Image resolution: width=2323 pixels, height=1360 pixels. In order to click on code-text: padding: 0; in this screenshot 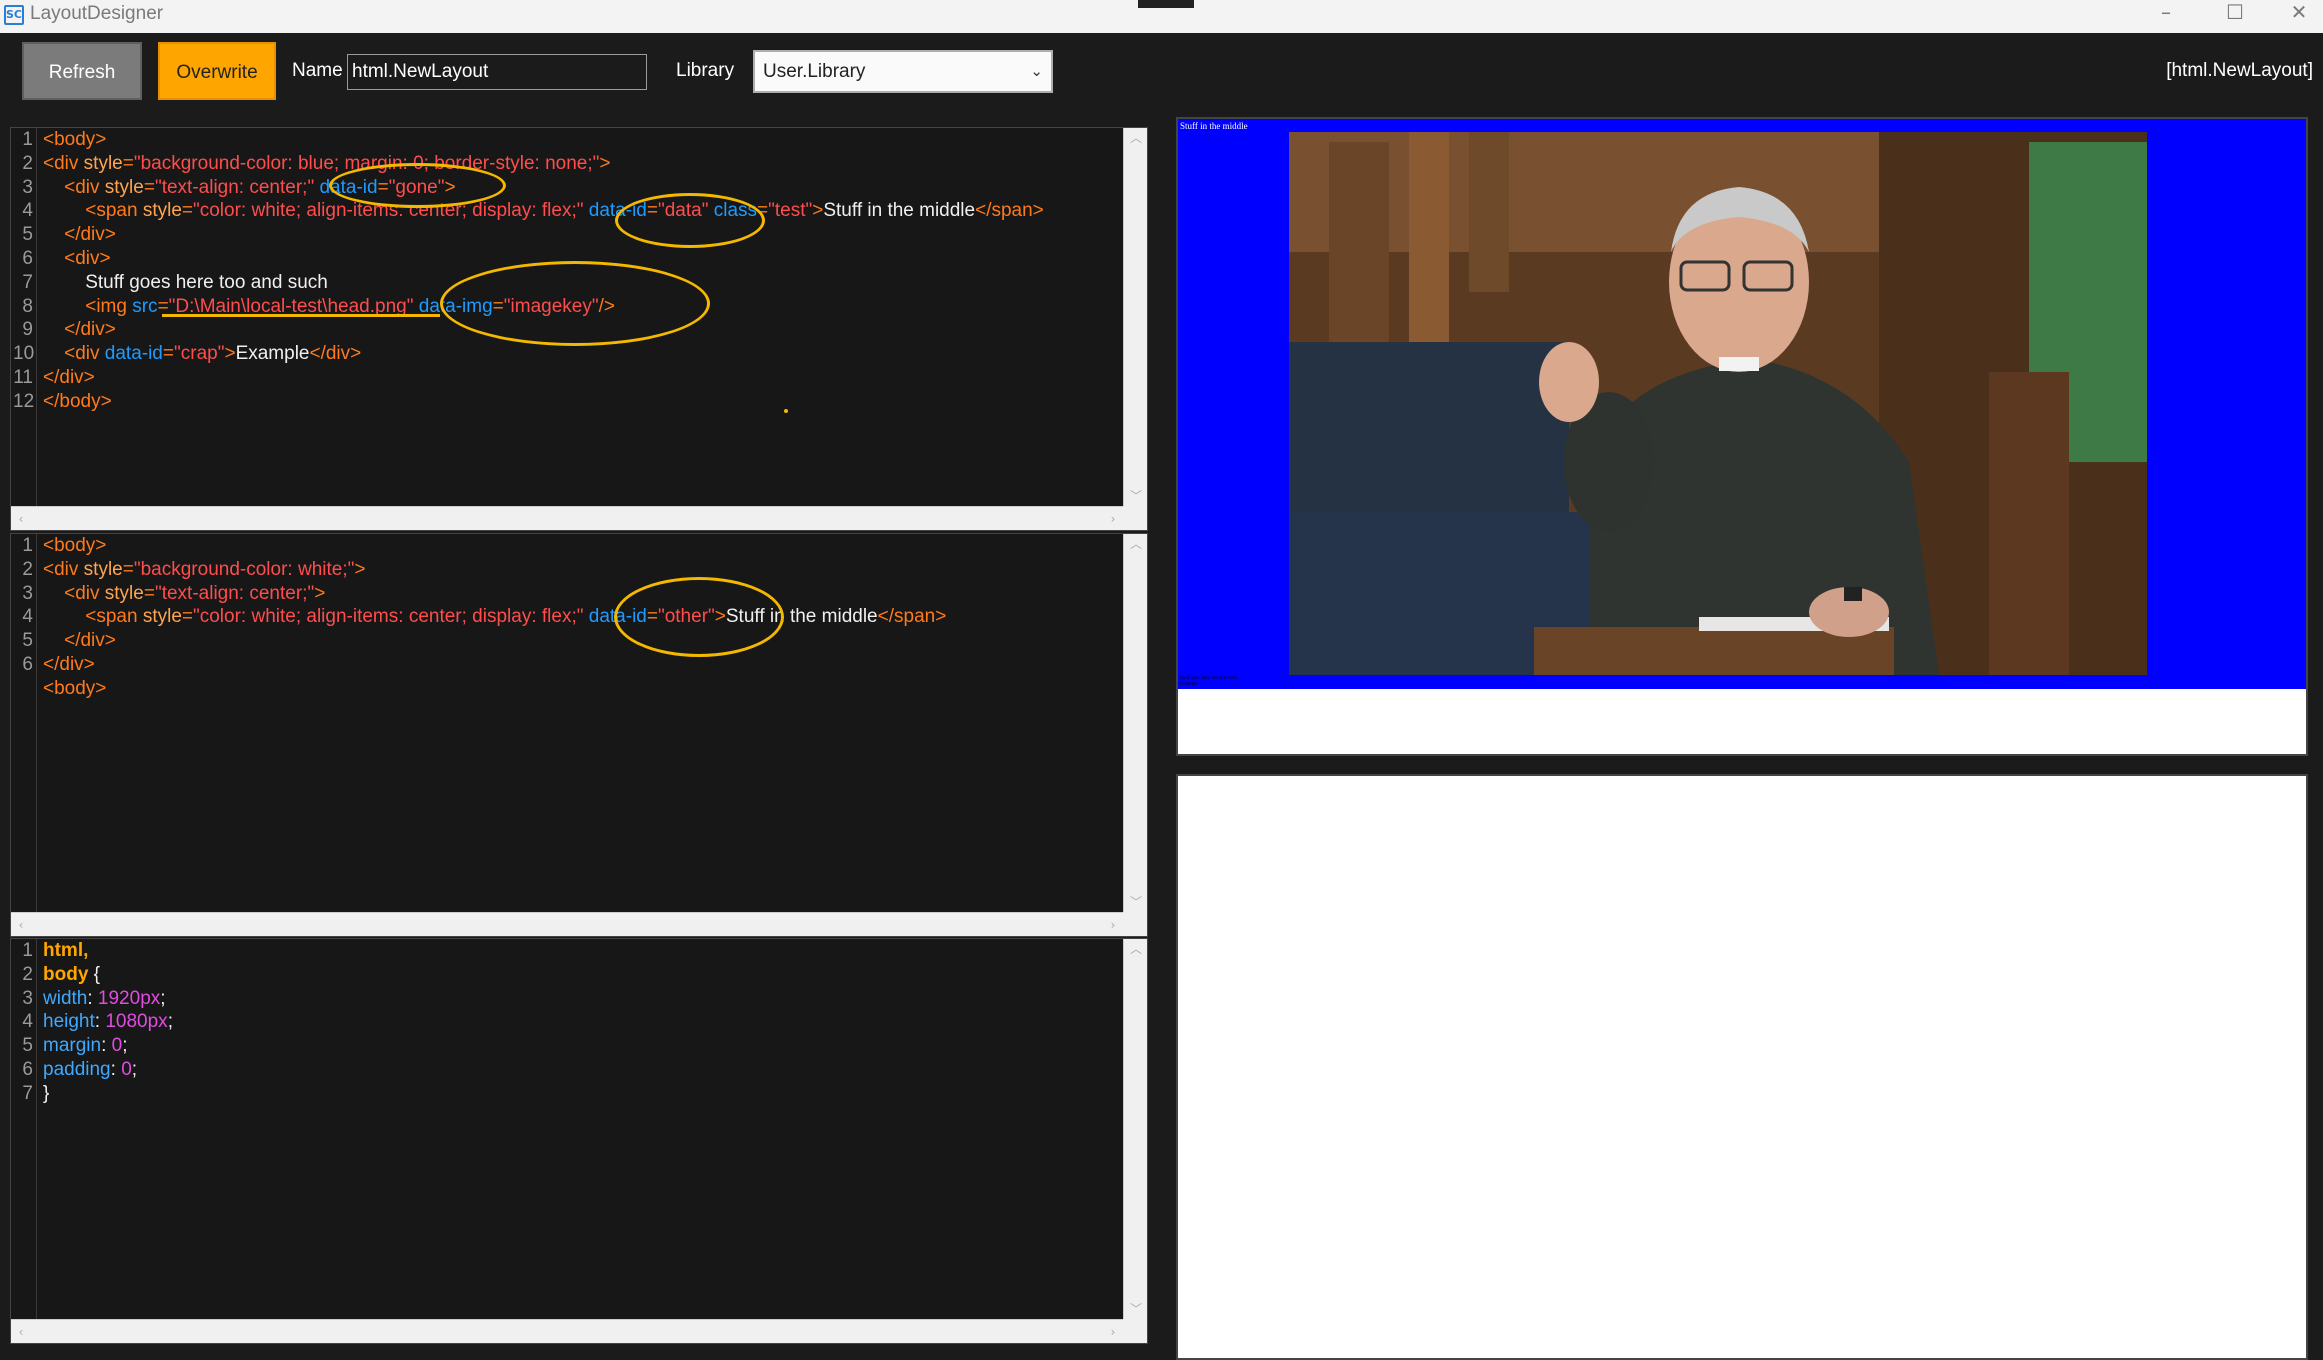, I will do `click(90, 1070)`.